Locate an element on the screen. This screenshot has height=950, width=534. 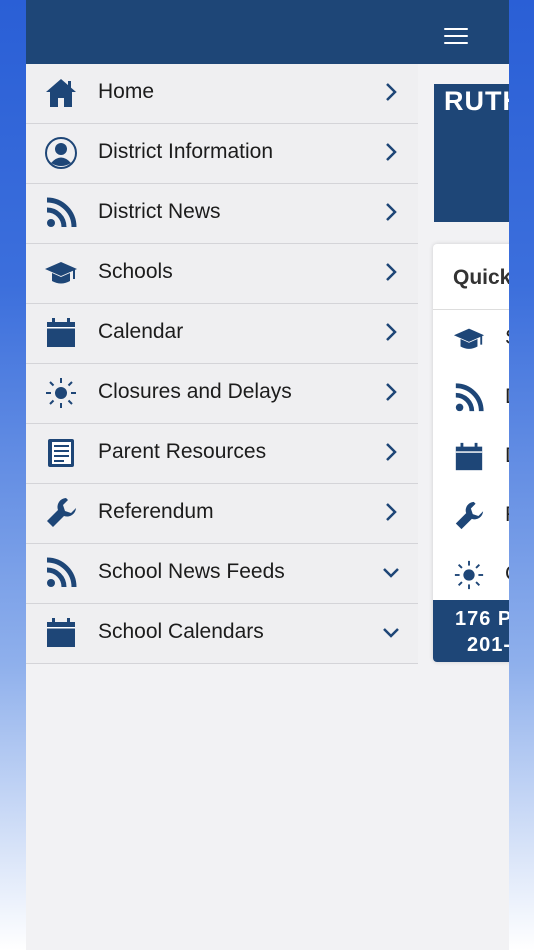
quick-link-closures: C is located at coordinates (481, 574).